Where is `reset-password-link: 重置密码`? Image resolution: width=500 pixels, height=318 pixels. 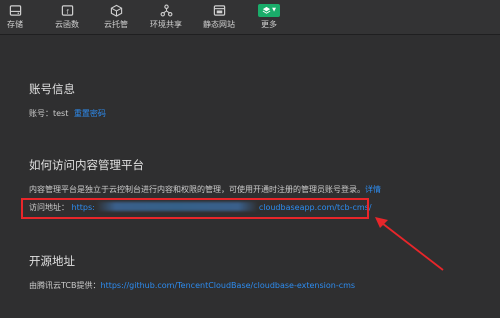
reset-password-link: 重置密码 is located at coordinates (90, 113).